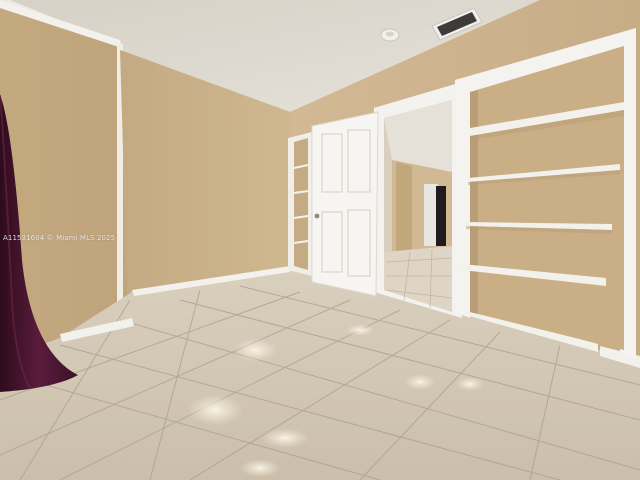 Image resolution: width=640 pixels, height=480 pixels. Describe the element at coordinates (300, 204) in the screenshot. I see `small-shelf-niche` at that location.